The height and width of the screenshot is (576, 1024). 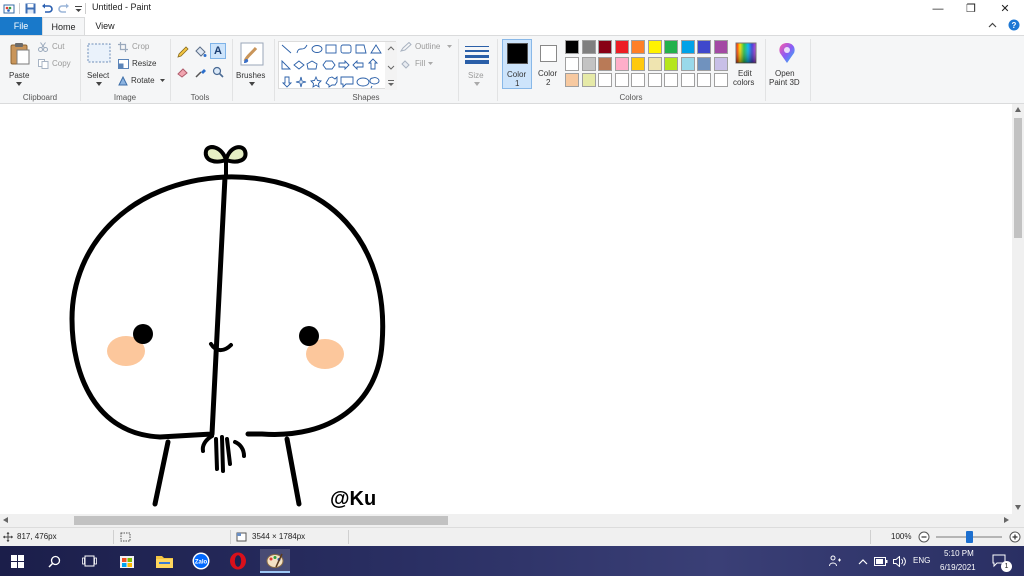 What do you see at coordinates (427, 47) in the screenshot?
I see `outline-dropdown: Outline` at bounding box center [427, 47].